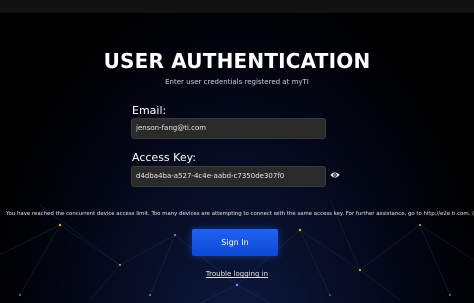  Describe the element at coordinates (335, 175) in the screenshot. I see `eye-icon` at that location.